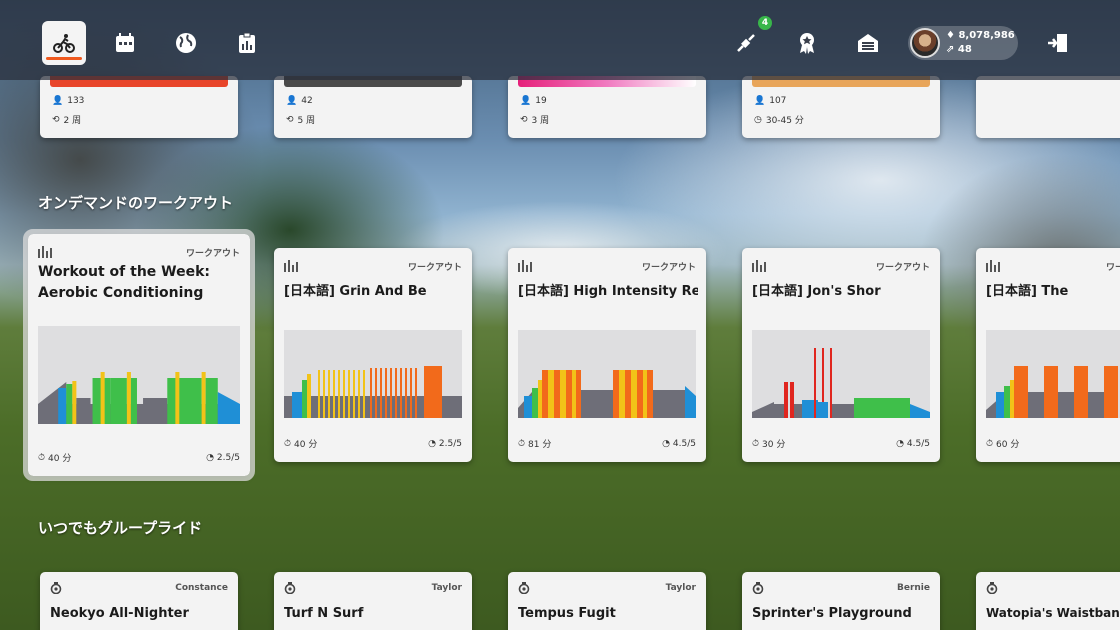  I want to click on nav-garage-button, so click(868, 43).